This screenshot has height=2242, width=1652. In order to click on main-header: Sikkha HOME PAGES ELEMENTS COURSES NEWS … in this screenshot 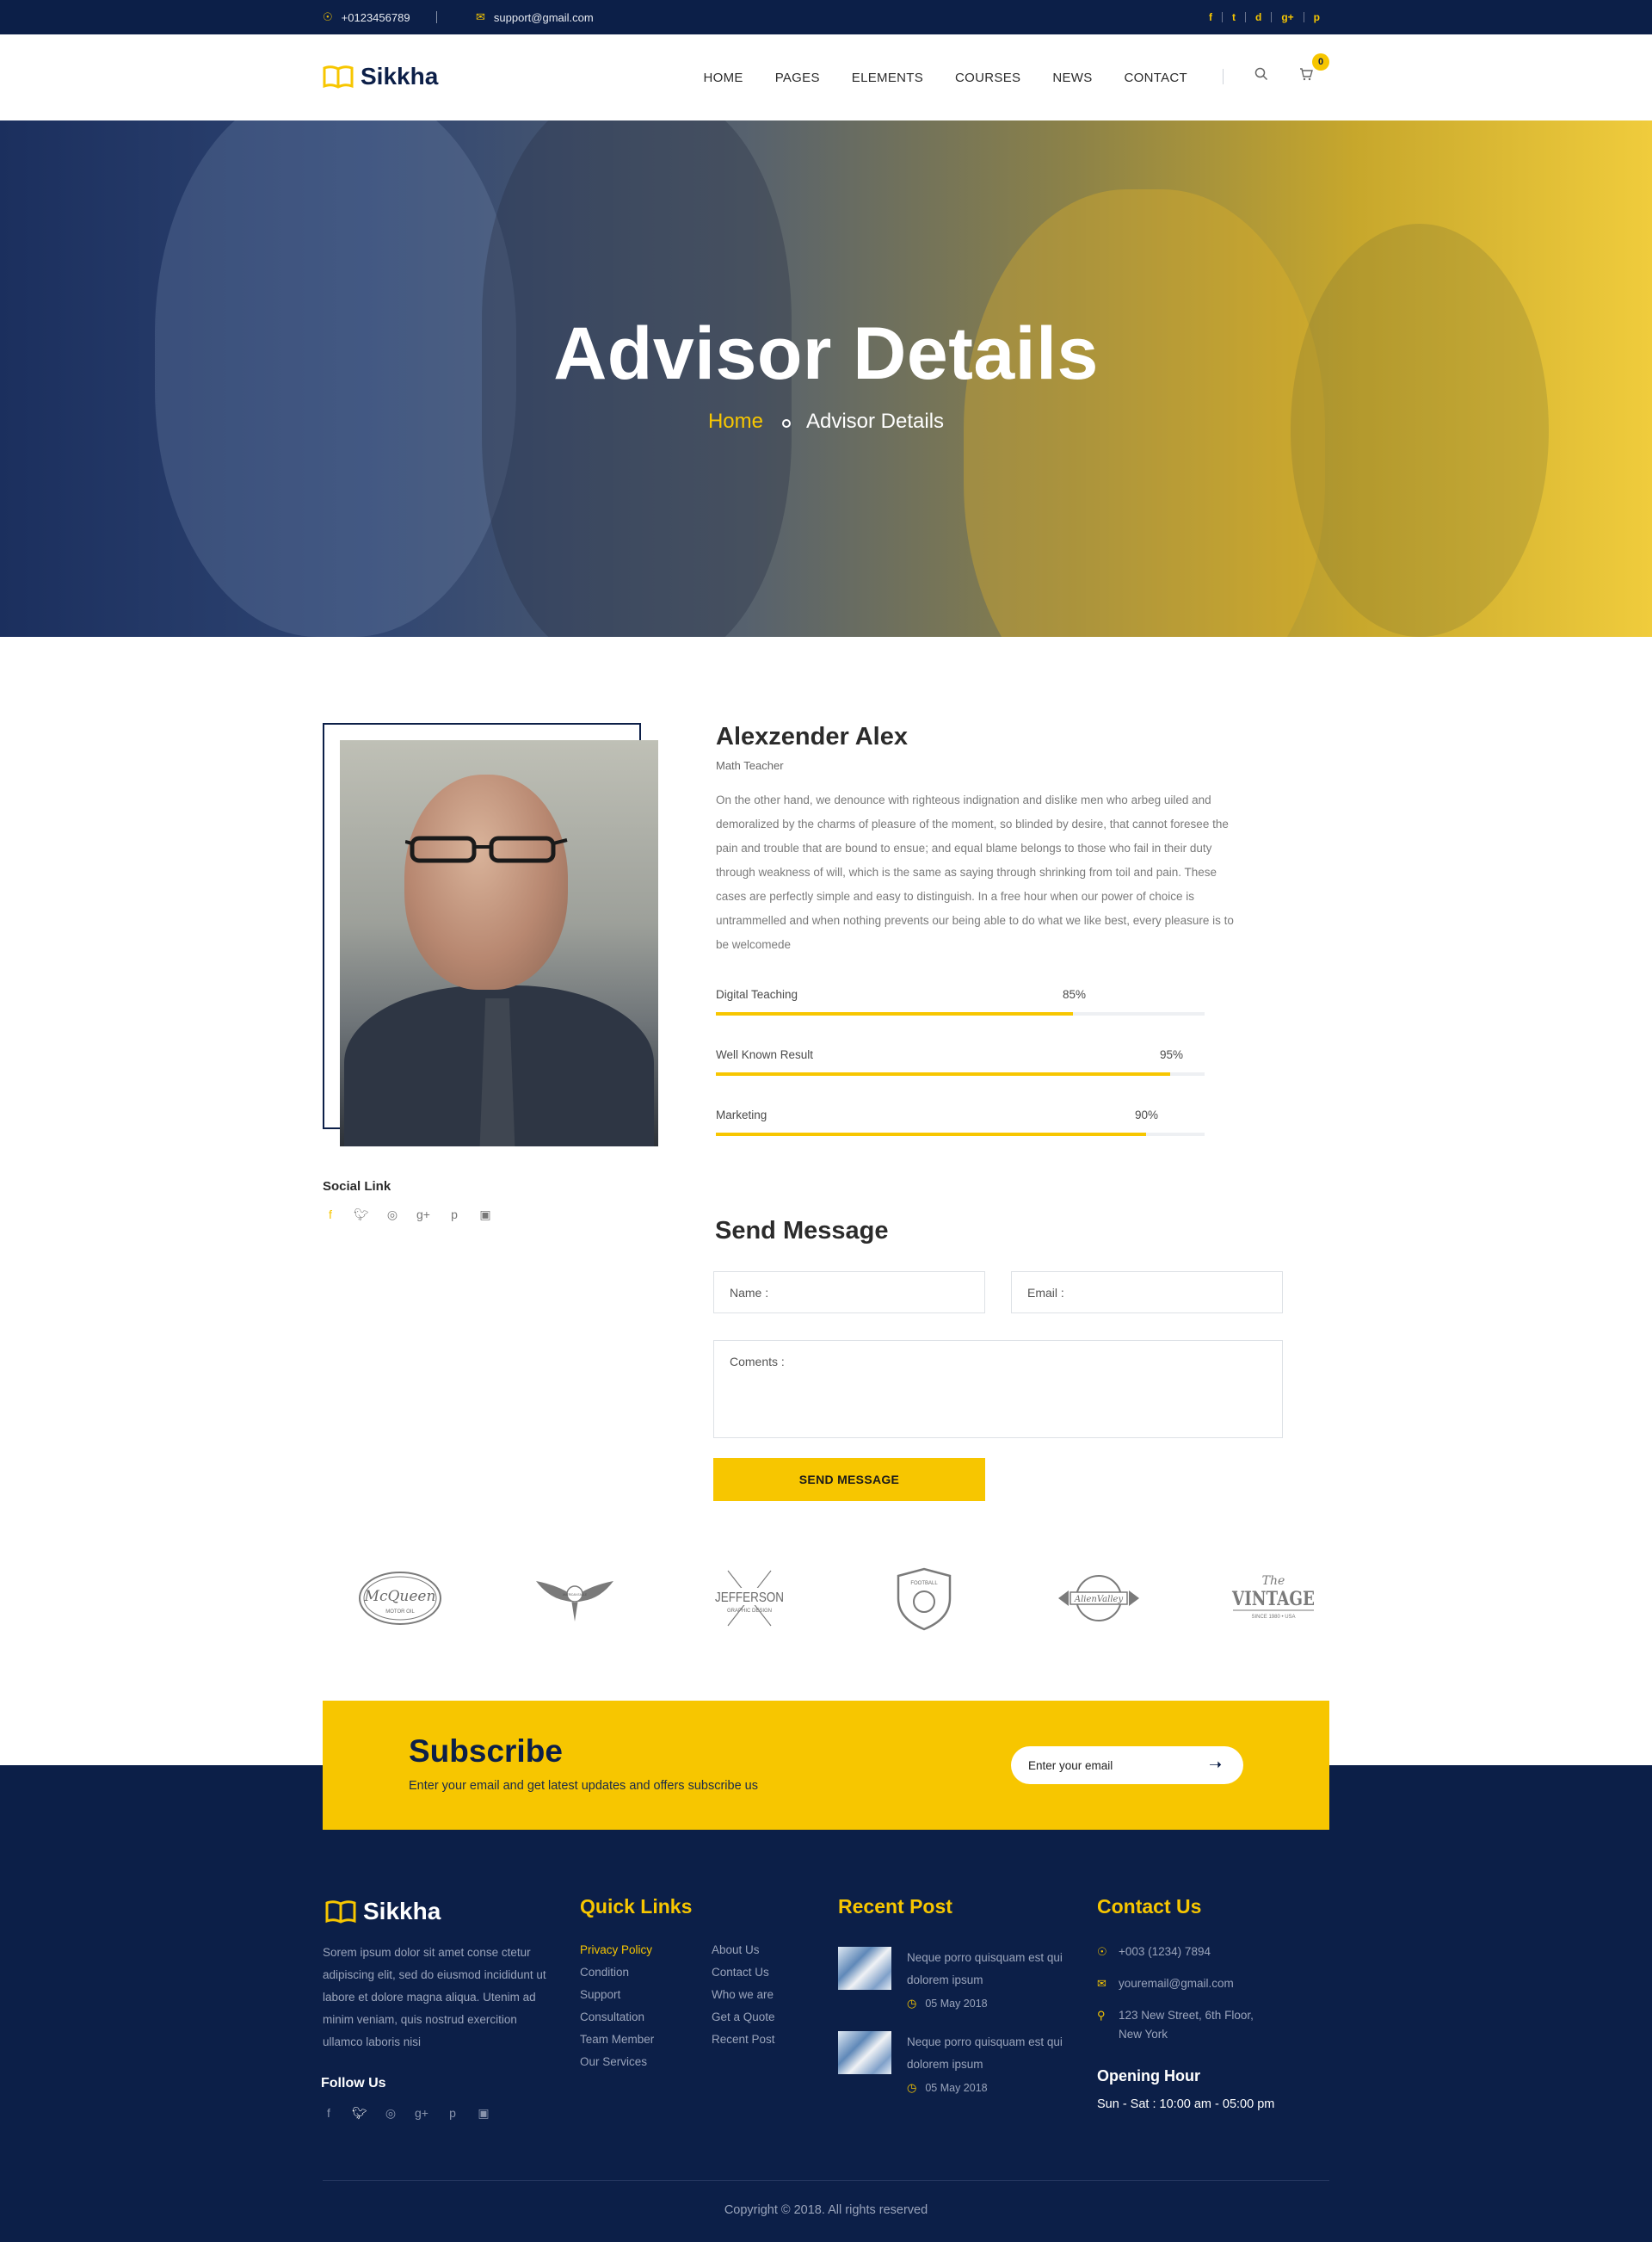, I will do `click(826, 77)`.